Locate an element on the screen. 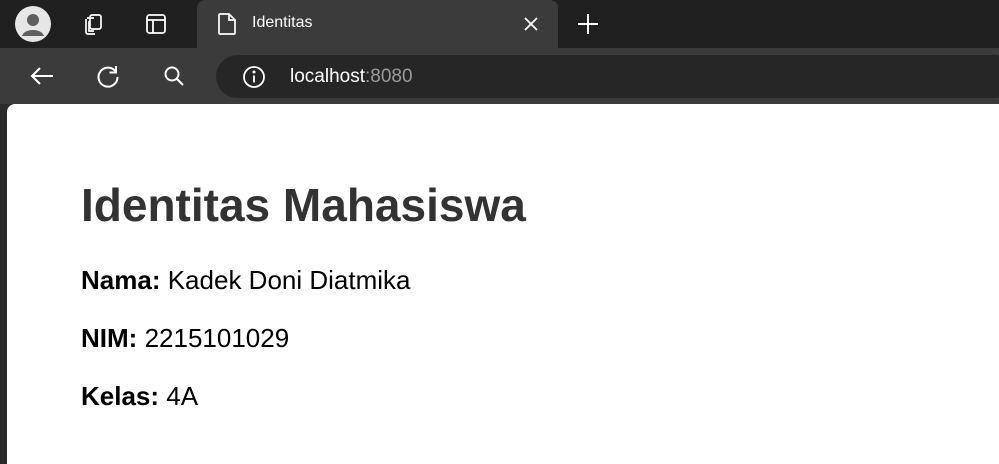 The width and height of the screenshot is (999, 464). url-text: localhost:8080 is located at coordinates (351, 77).